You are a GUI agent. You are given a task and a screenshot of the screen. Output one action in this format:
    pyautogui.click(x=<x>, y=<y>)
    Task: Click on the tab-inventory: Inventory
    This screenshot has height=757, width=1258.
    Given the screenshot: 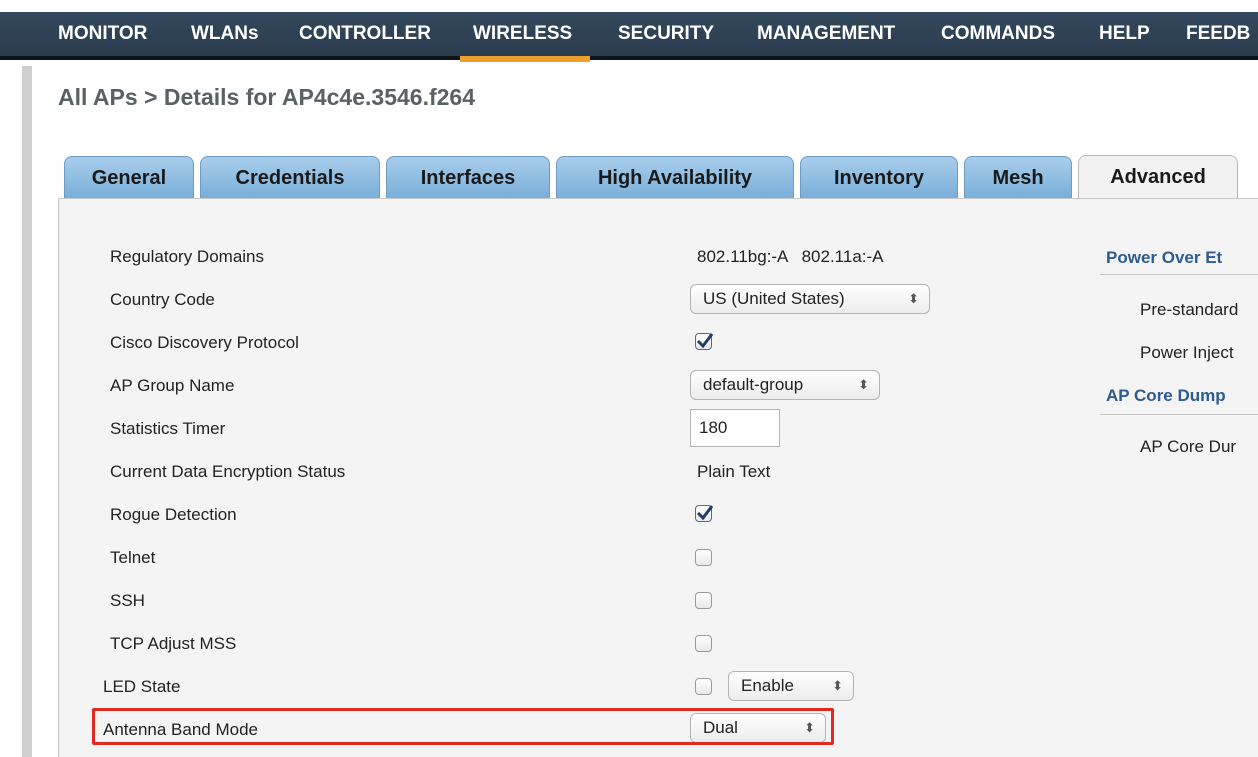 What is the action you would take?
    pyautogui.click(x=879, y=177)
    